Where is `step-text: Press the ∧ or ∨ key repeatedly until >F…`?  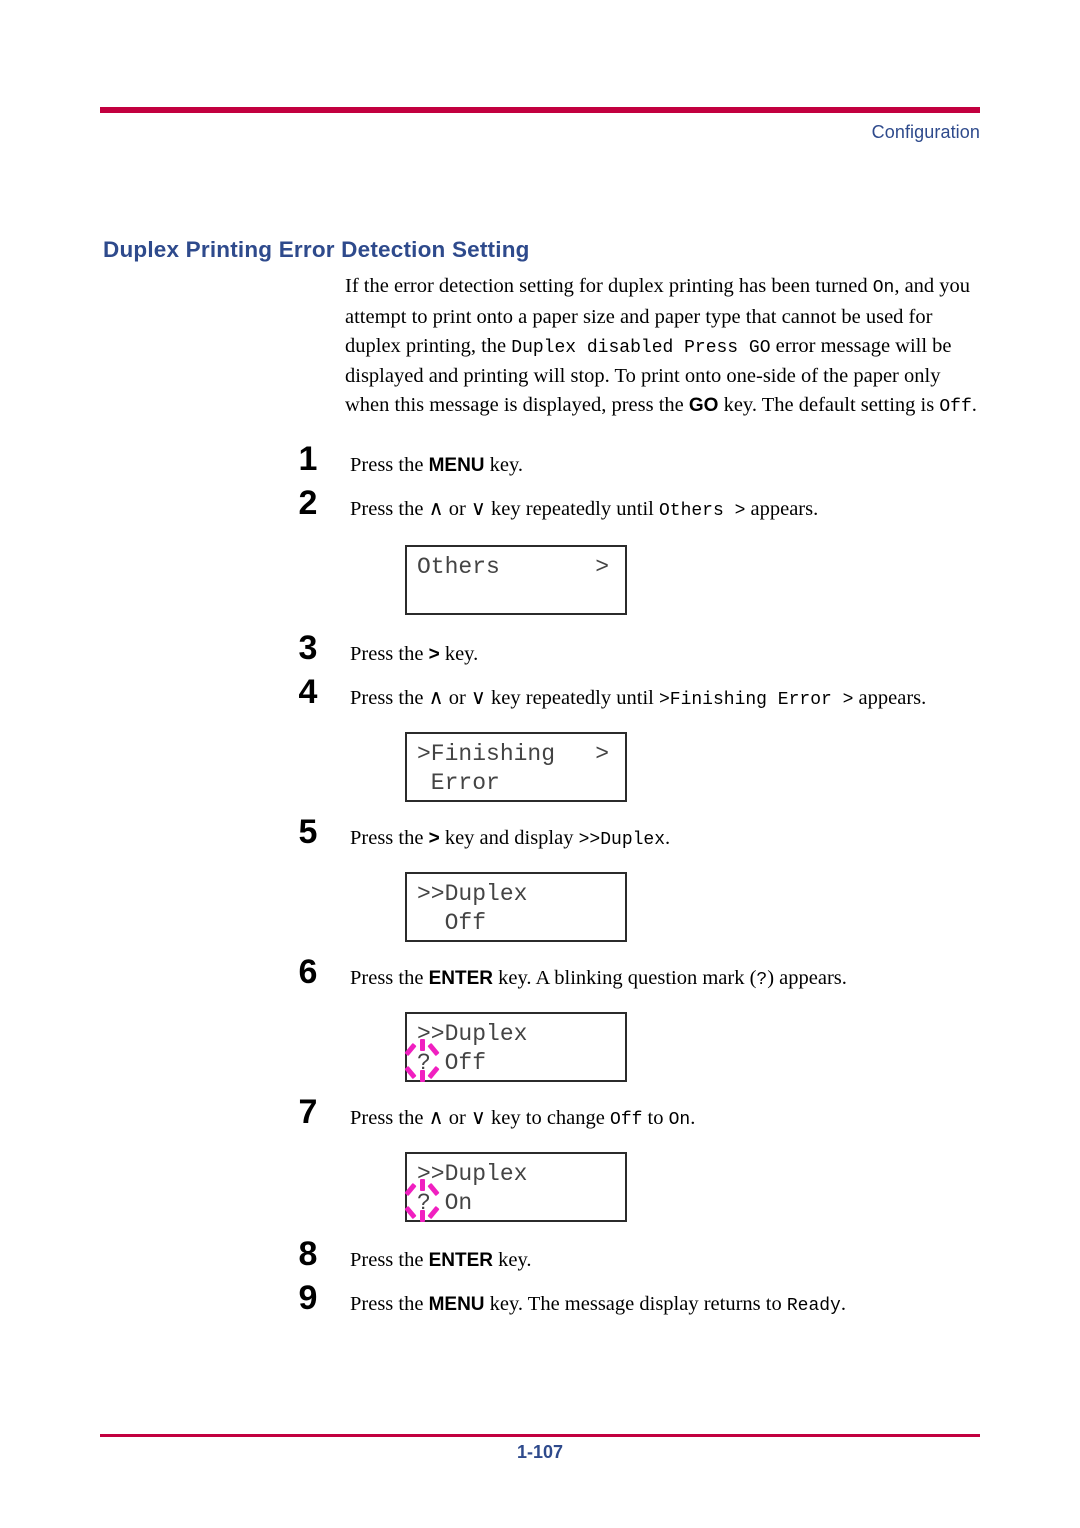 step-text: Press the ∧ or ∨ key repeatedly until >F… is located at coordinates (635, 699).